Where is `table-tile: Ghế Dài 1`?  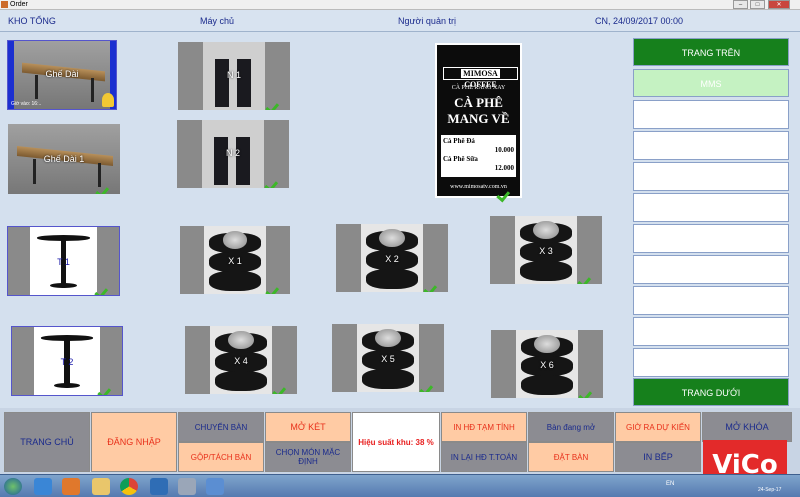 table-tile: Ghế Dài 1 is located at coordinates (64, 159).